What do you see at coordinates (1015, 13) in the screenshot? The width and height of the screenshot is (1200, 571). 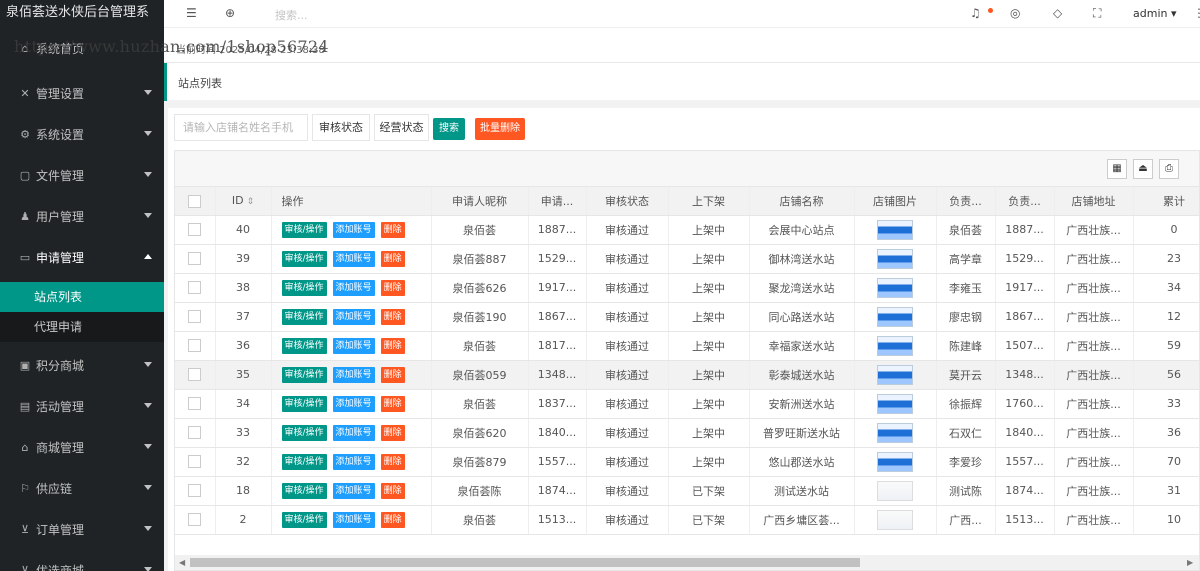 I see `theme-icon: ◎` at bounding box center [1015, 13].